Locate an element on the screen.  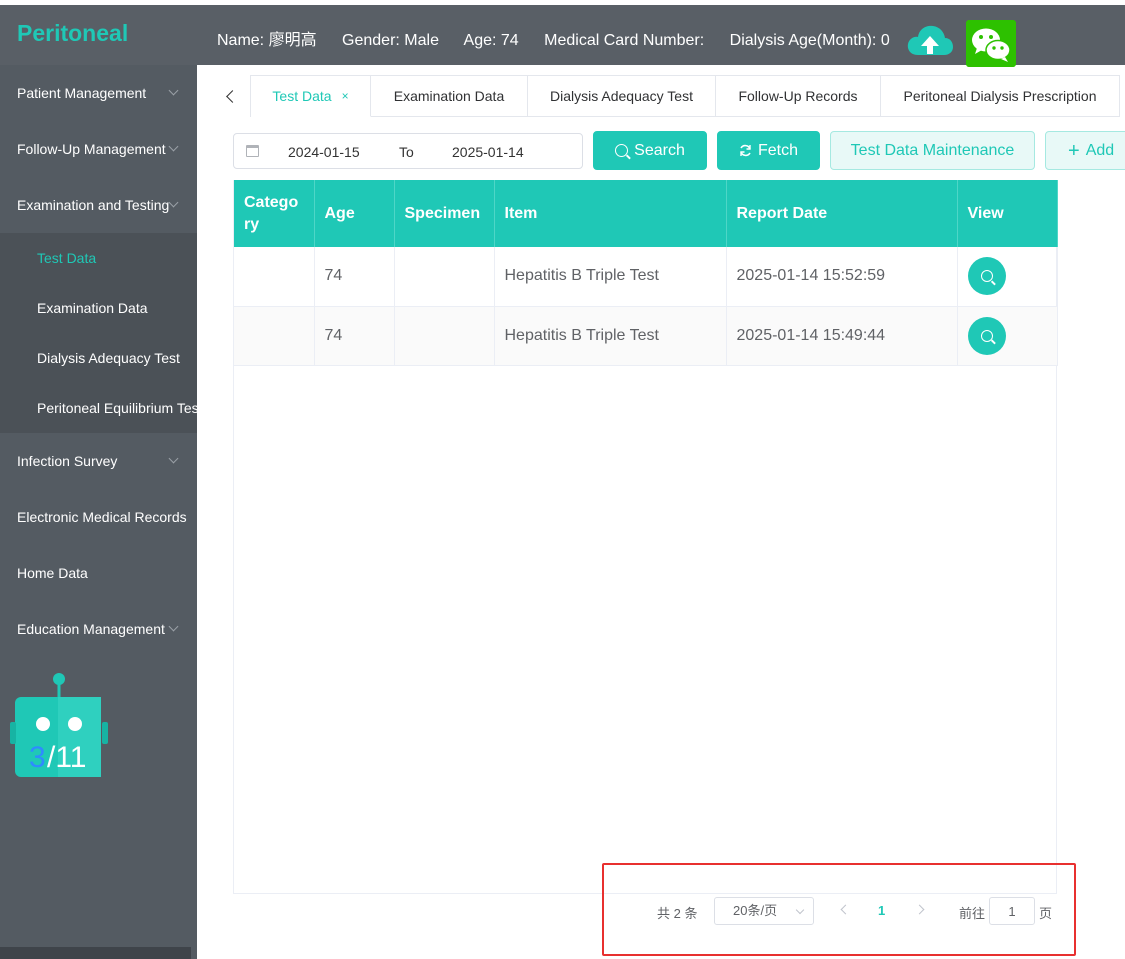
test-data-maintenance-button: Test Data Maintenance is located at coordinates (932, 150).